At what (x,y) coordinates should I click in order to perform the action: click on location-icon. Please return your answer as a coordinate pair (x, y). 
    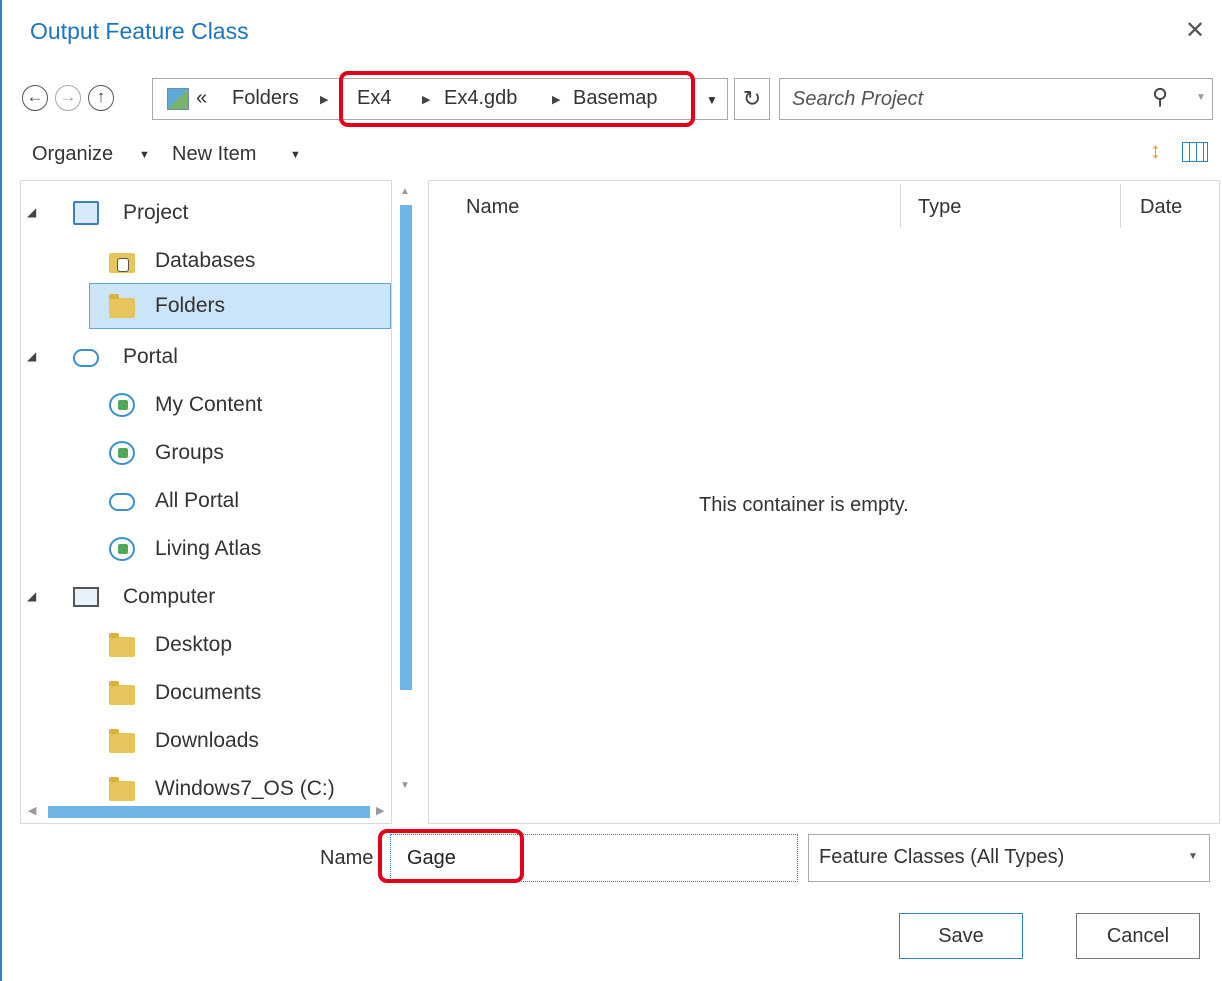
    Looking at the image, I should click on (178, 99).